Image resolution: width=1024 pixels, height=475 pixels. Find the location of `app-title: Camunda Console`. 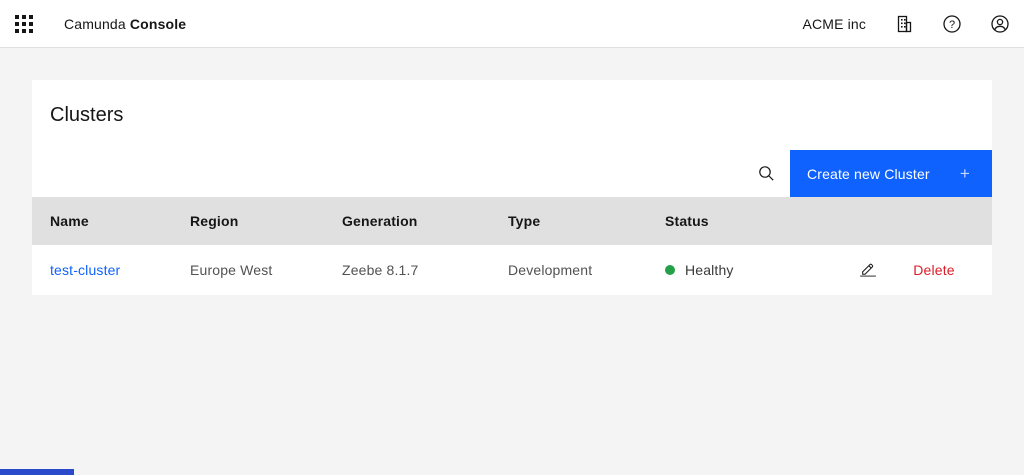

app-title: Camunda Console is located at coordinates (125, 24).